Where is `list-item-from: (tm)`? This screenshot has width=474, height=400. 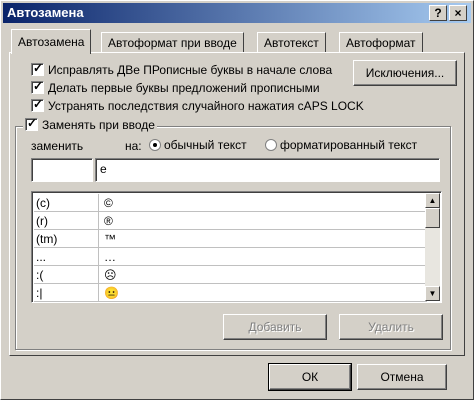 list-item-from: (tm) is located at coordinates (47, 239).